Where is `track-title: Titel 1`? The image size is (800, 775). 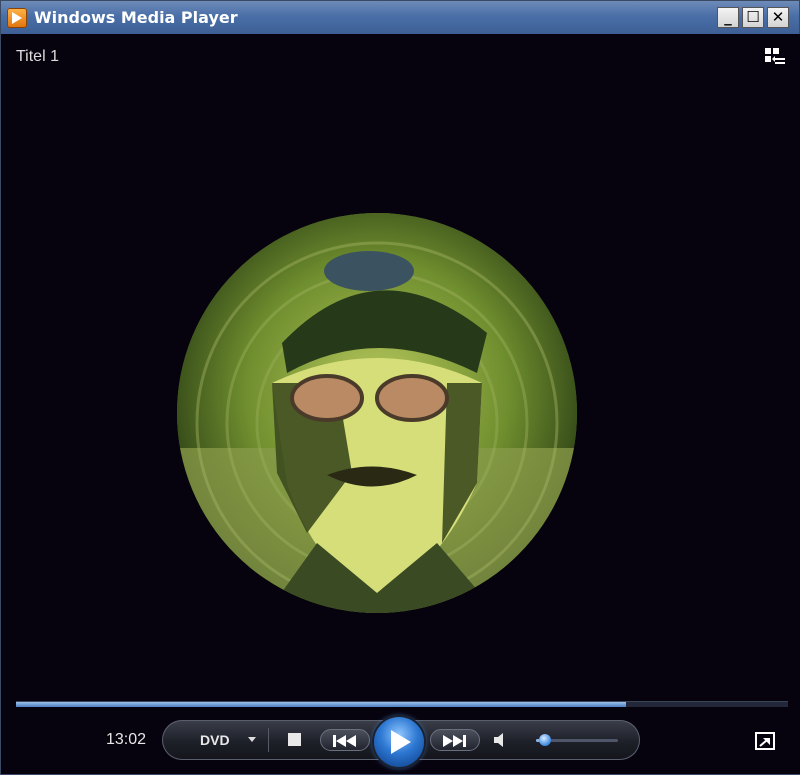
track-title: Titel 1 is located at coordinates (37, 56).